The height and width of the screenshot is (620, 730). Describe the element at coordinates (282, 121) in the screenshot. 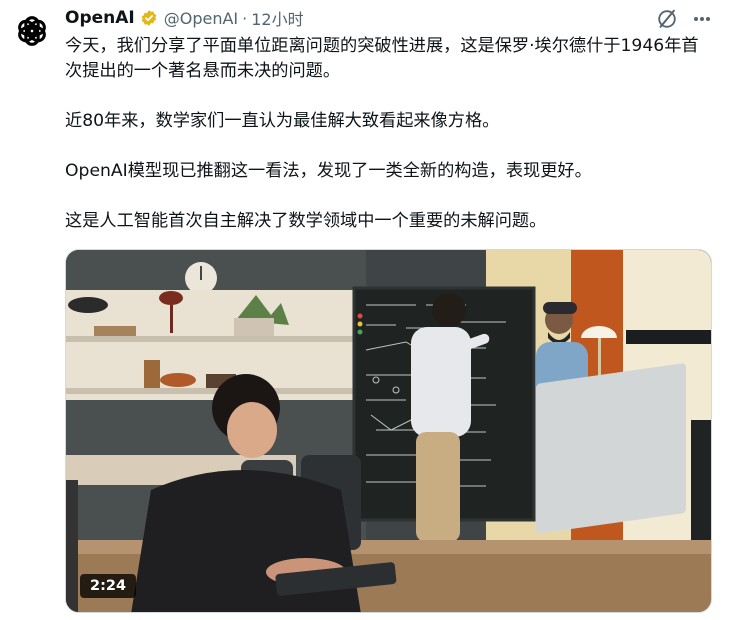

I see `tweet-paragraph: 近80年来，数学家们一直认为最佳解大致看起来像方格。` at that location.